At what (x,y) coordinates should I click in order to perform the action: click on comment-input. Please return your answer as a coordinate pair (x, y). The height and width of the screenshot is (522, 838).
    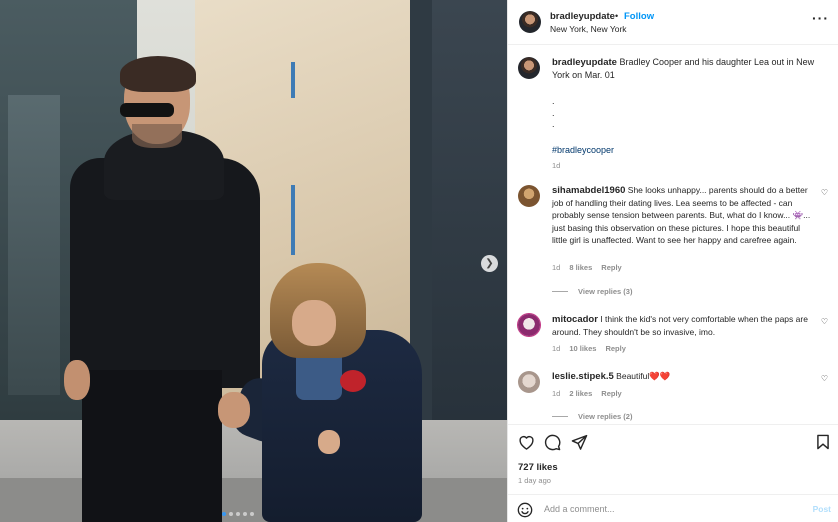
    Looking at the image, I should click on (669, 509).